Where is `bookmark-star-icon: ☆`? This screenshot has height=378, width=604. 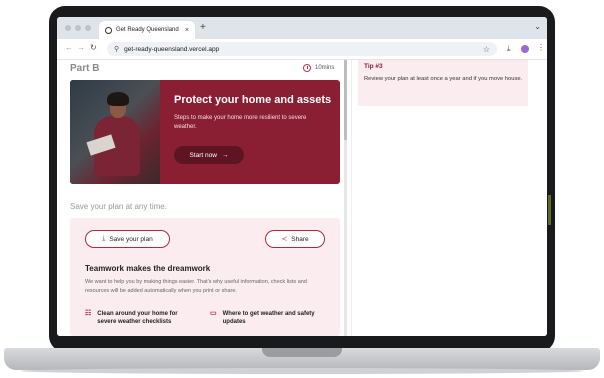 bookmark-star-icon: ☆ is located at coordinates (486, 49).